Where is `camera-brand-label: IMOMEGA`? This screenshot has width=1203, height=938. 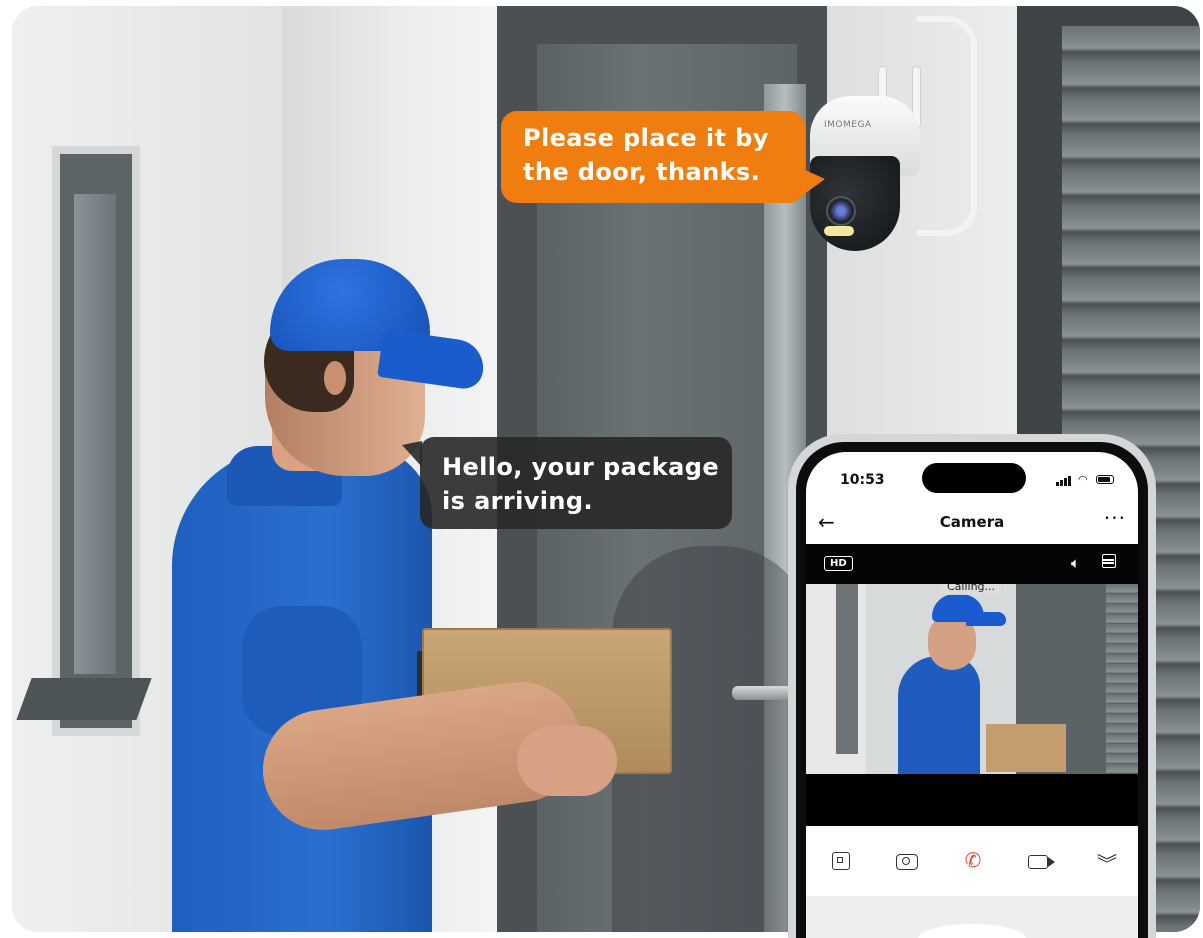
camera-brand-label: IMOMEGA is located at coordinates (848, 125).